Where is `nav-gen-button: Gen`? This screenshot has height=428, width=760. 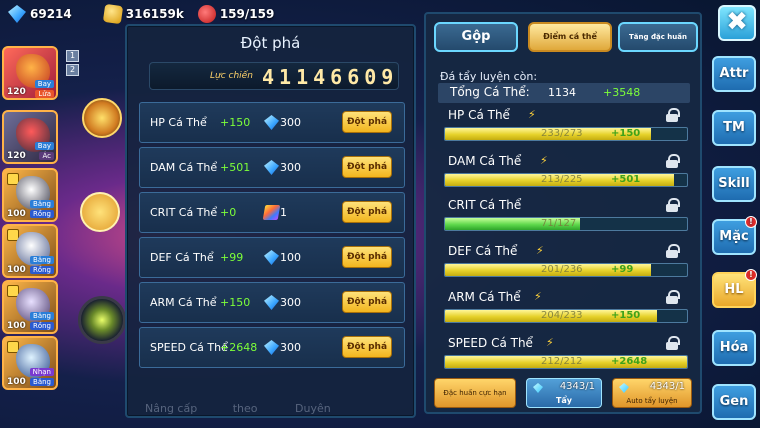 nav-gen-button: Gen is located at coordinates (734, 402).